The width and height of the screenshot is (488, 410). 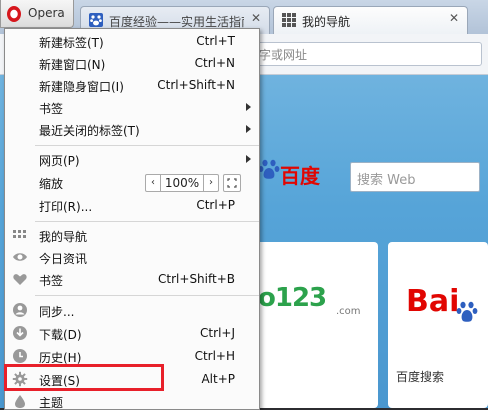 What do you see at coordinates (132, 257) in the screenshot?
I see `menu-item-today-news: 今日资讯` at bounding box center [132, 257].